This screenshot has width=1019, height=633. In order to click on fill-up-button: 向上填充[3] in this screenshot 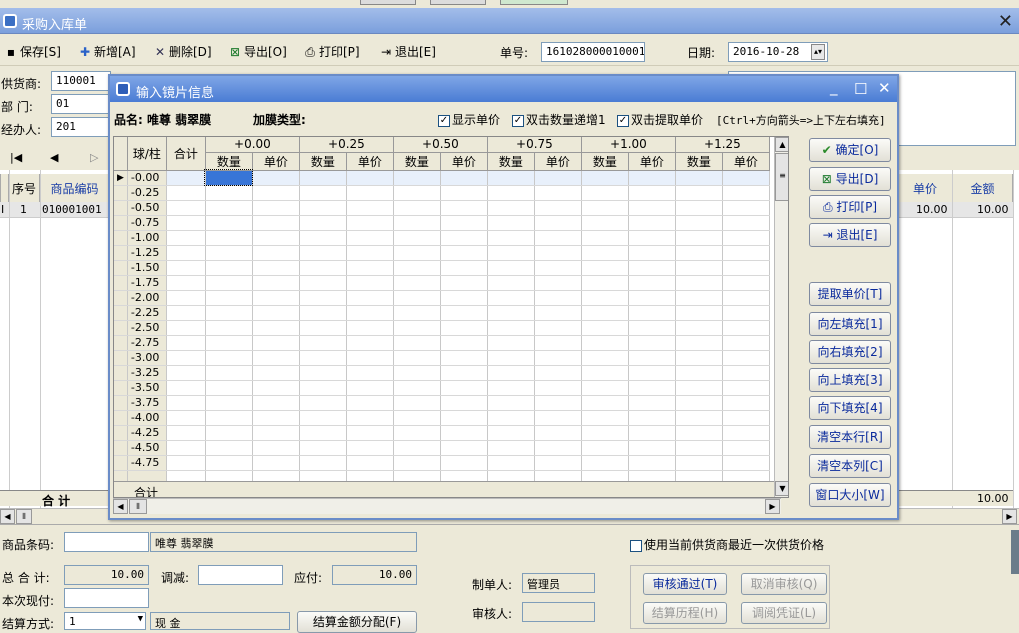, I will do `click(850, 380)`.